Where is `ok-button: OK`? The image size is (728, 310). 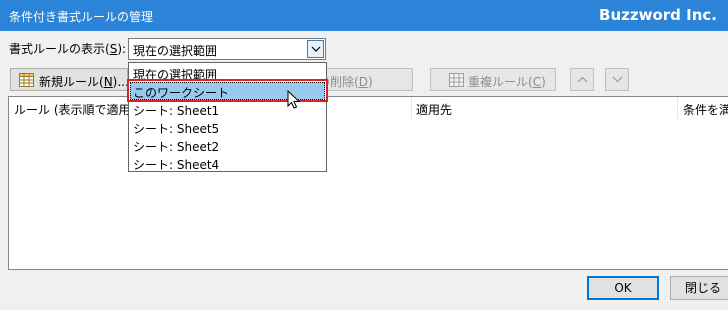
ok-button: OK is located at coordinates (623, 288).